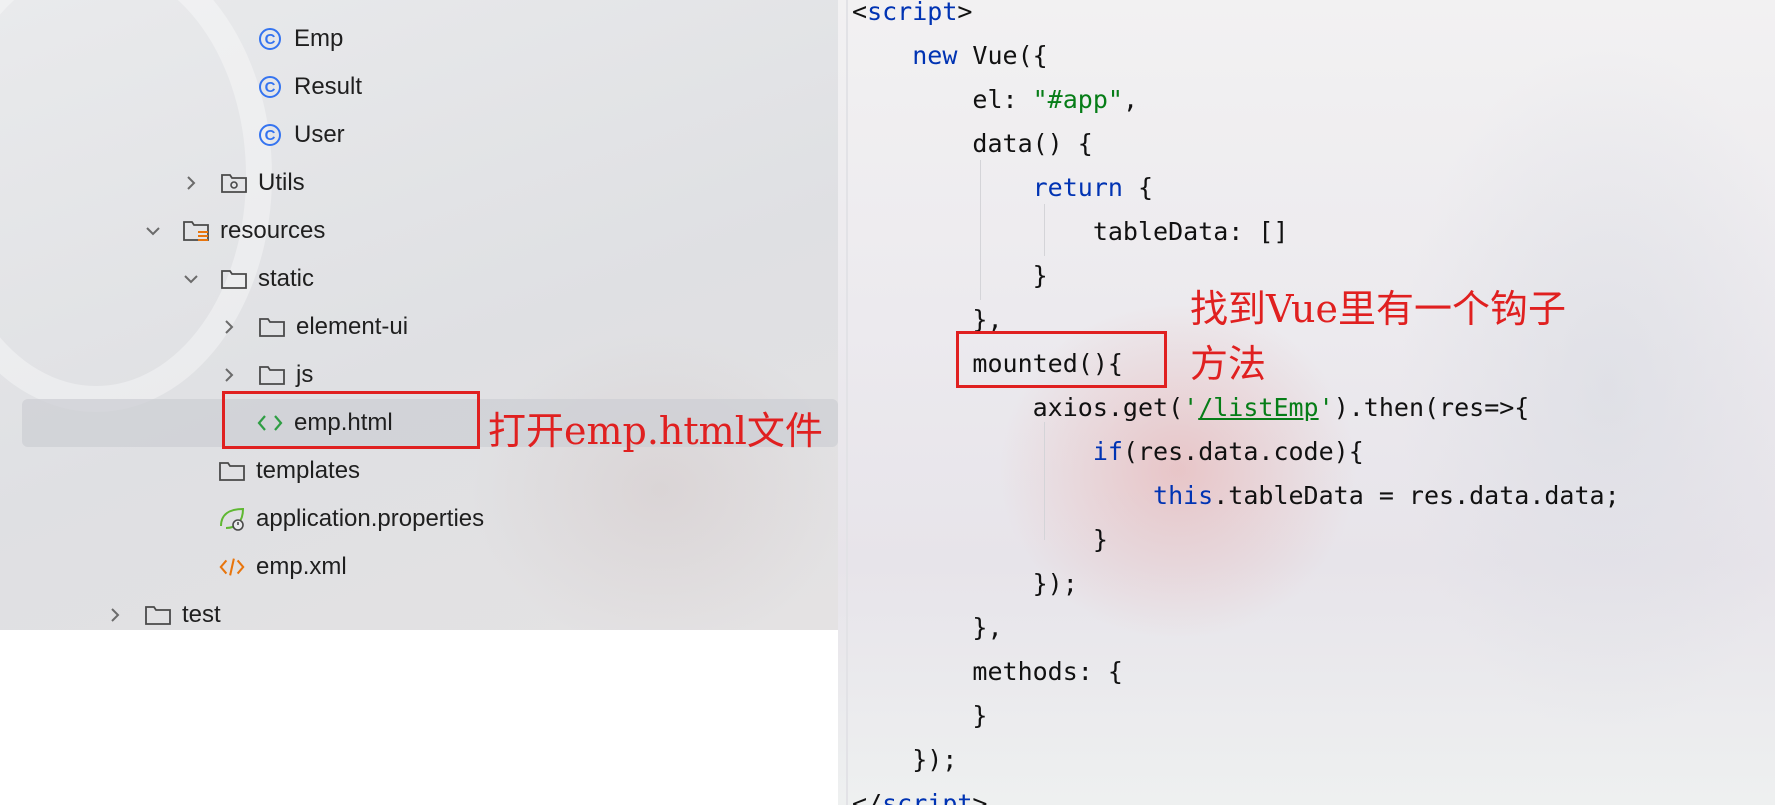 The height and width of the screenshot is (805, 1775). I want to click on tree-item-user-class: C User, so click(300, 135).